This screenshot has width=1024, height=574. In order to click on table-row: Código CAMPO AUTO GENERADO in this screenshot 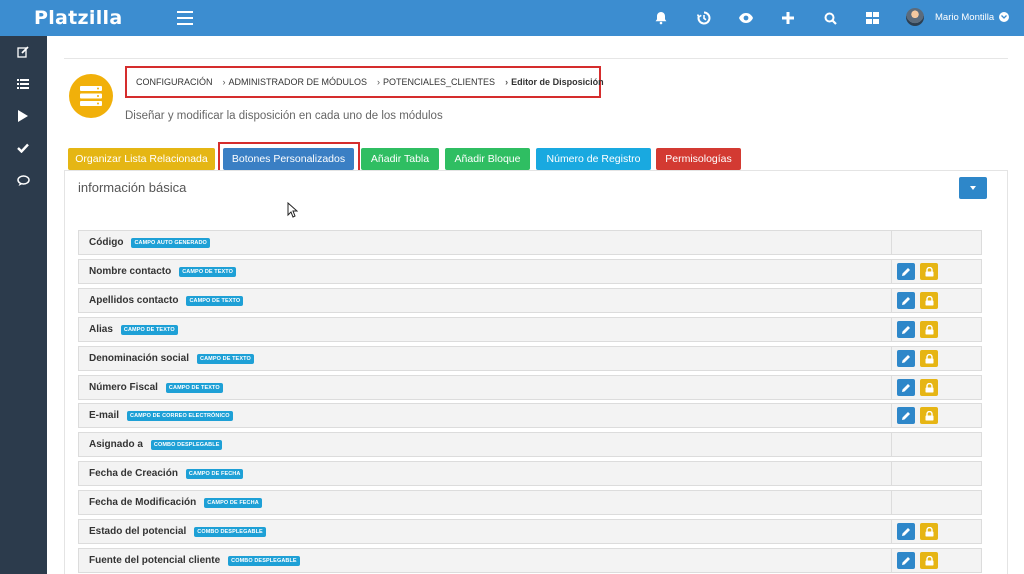, I will do `click(530, 242)`.